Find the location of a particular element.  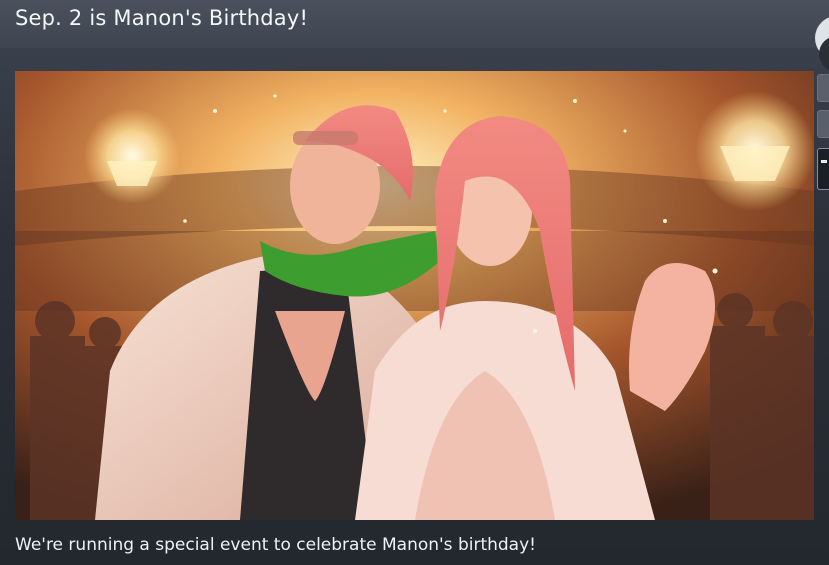

side-button-active is located at coordinates (823, 169).